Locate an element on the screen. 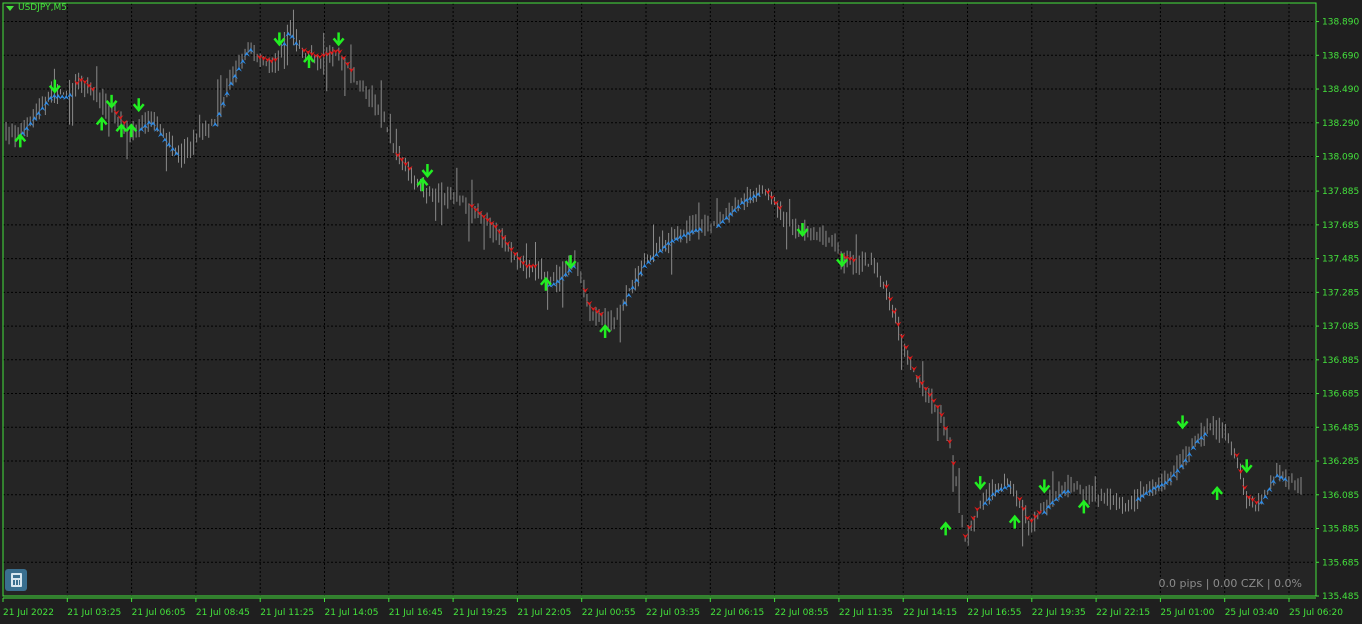  x-tick-label: 25 Jul 03:40 is located at coordinates (1252, 613).